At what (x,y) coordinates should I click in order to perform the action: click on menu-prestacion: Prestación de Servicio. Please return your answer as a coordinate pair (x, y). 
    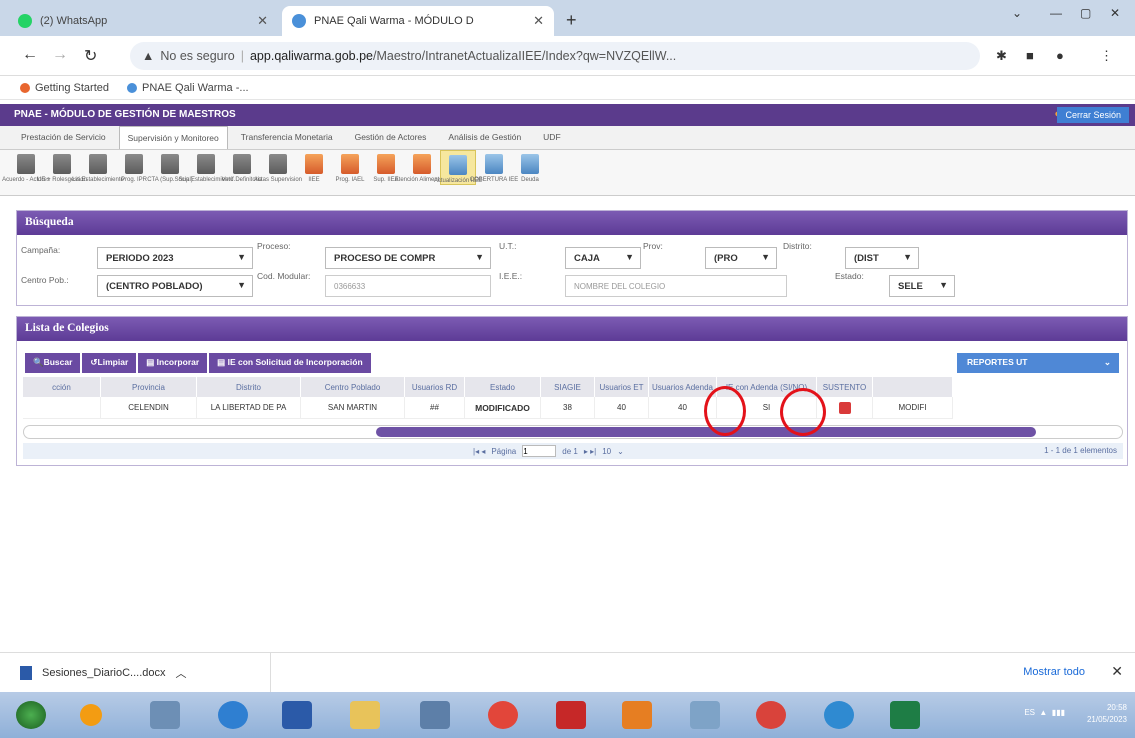
    Looking at the image, I should click on (63, 137).